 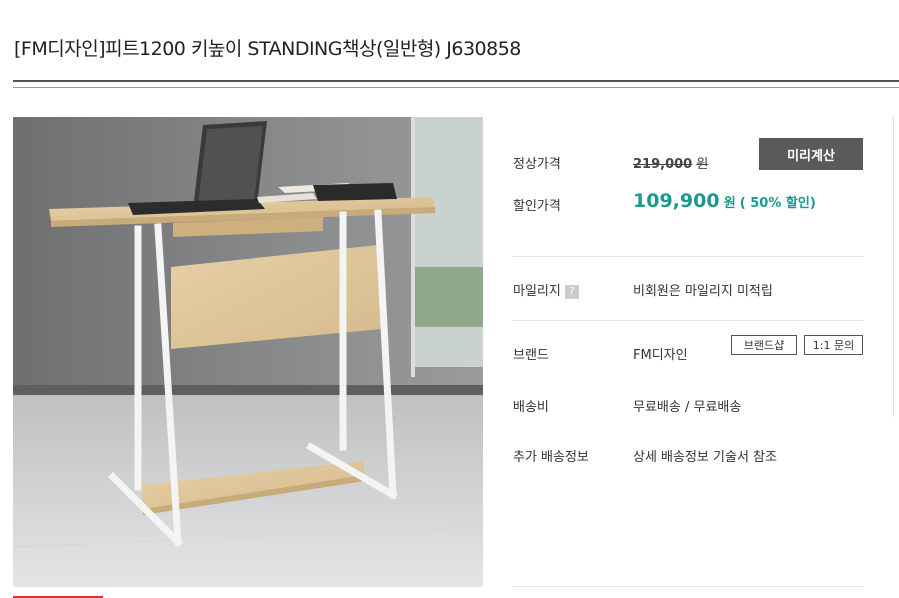 I want to click on preview-calc-button: 미리계산, so click(x=811, y=154).